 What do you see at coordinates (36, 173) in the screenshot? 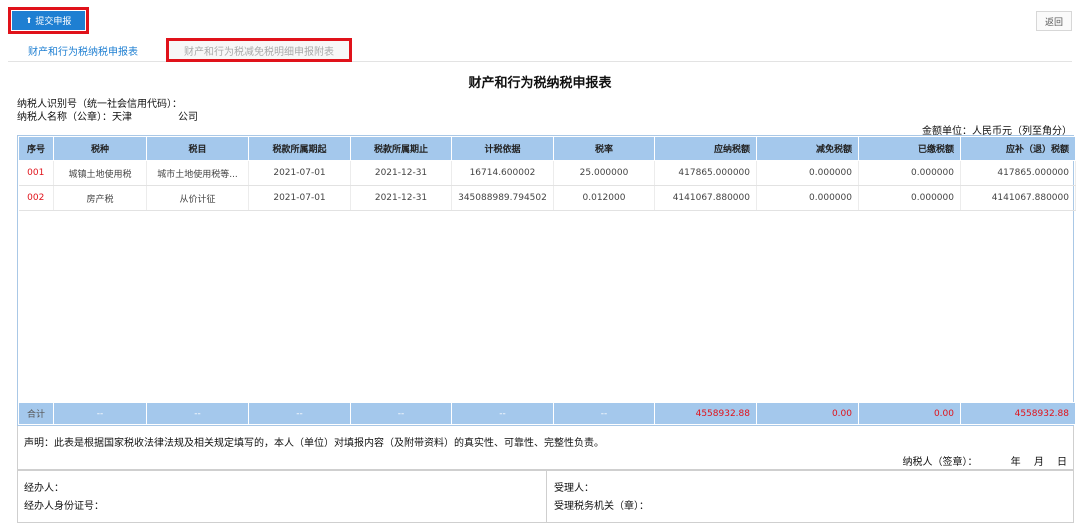
I see `row-seq: 001` at bounding box center [36, 173].